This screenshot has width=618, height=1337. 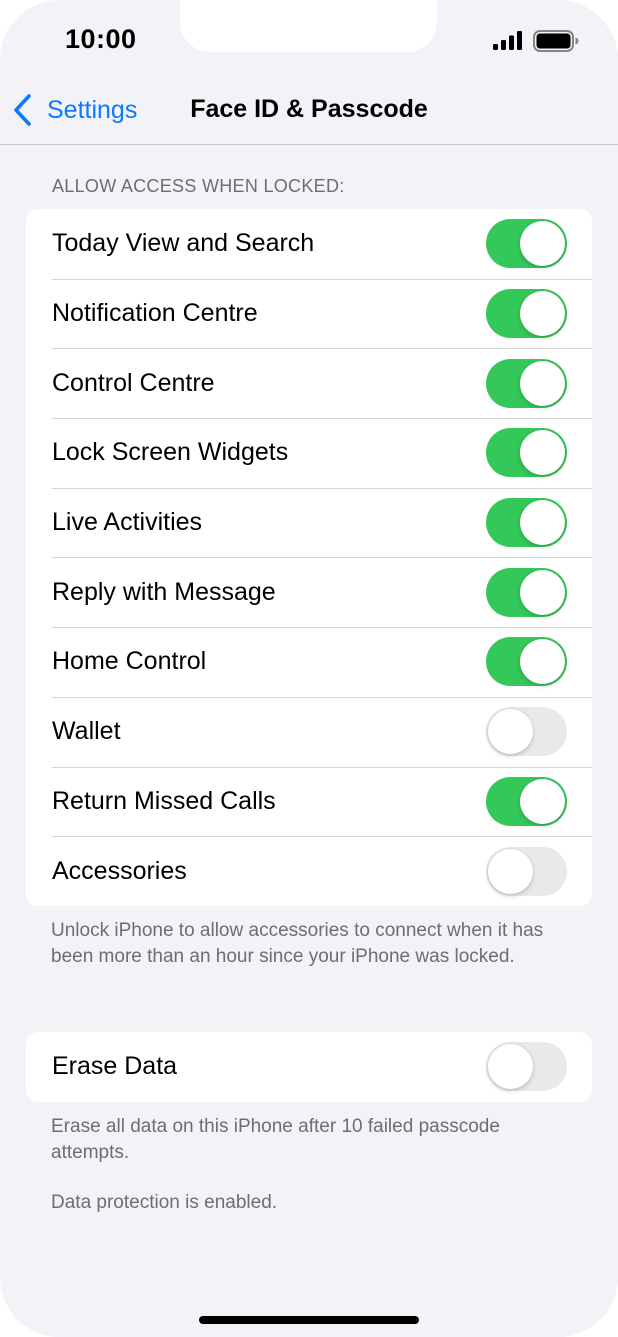 I want to click on accessories-toggle, so click(x=526, y=871).